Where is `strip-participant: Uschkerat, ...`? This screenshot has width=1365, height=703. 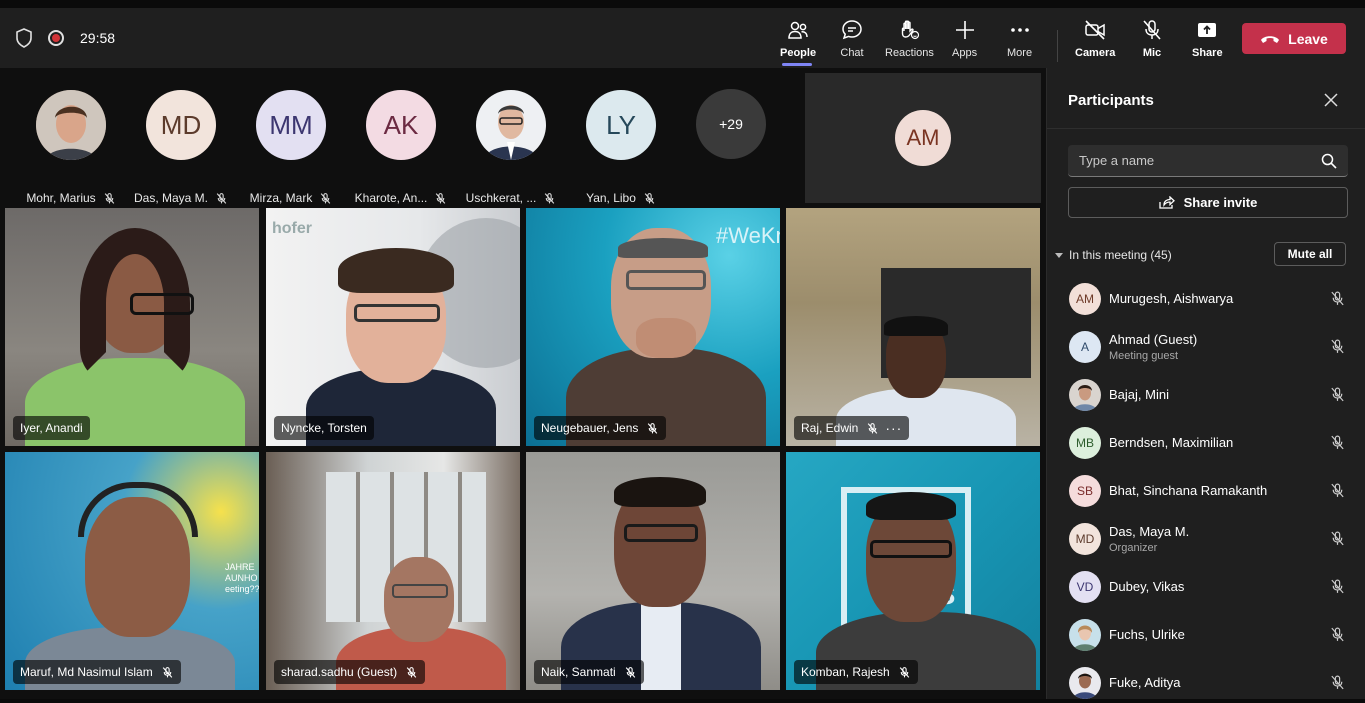
strip-participant: Uschkerat, ... is located at coordinates (511, 147).